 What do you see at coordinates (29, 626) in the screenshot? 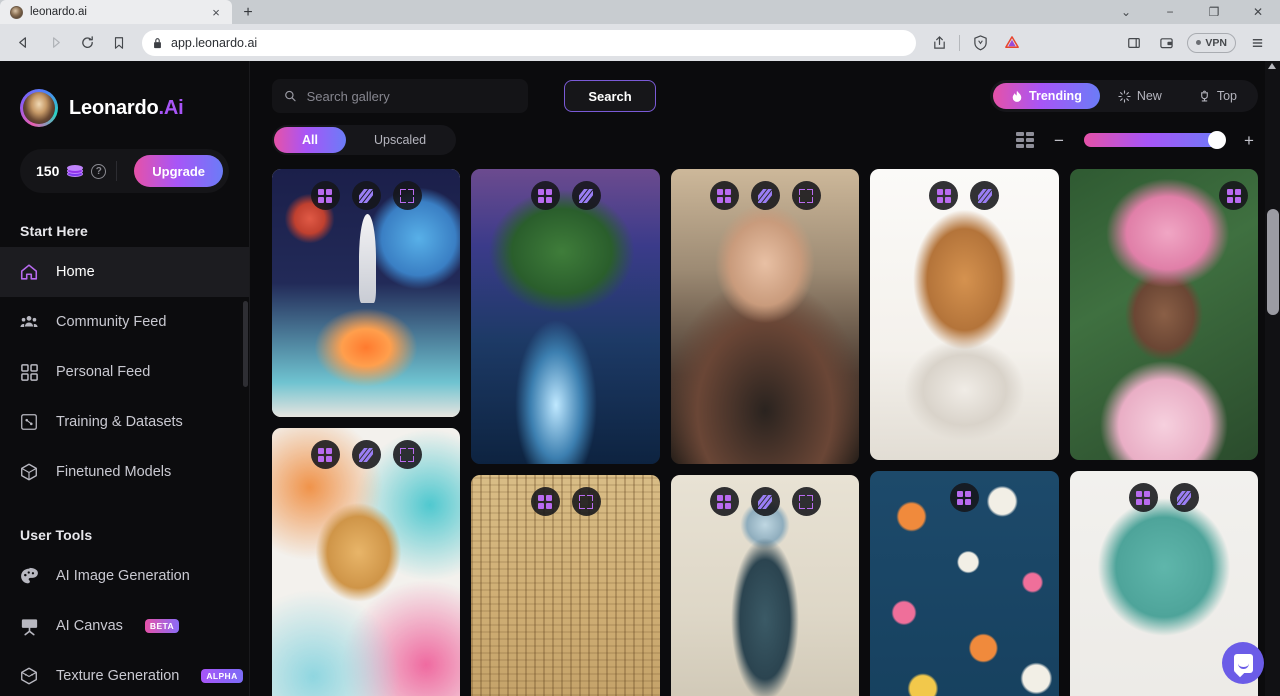
I see `easel-icon` at bounding box center [29, 626].